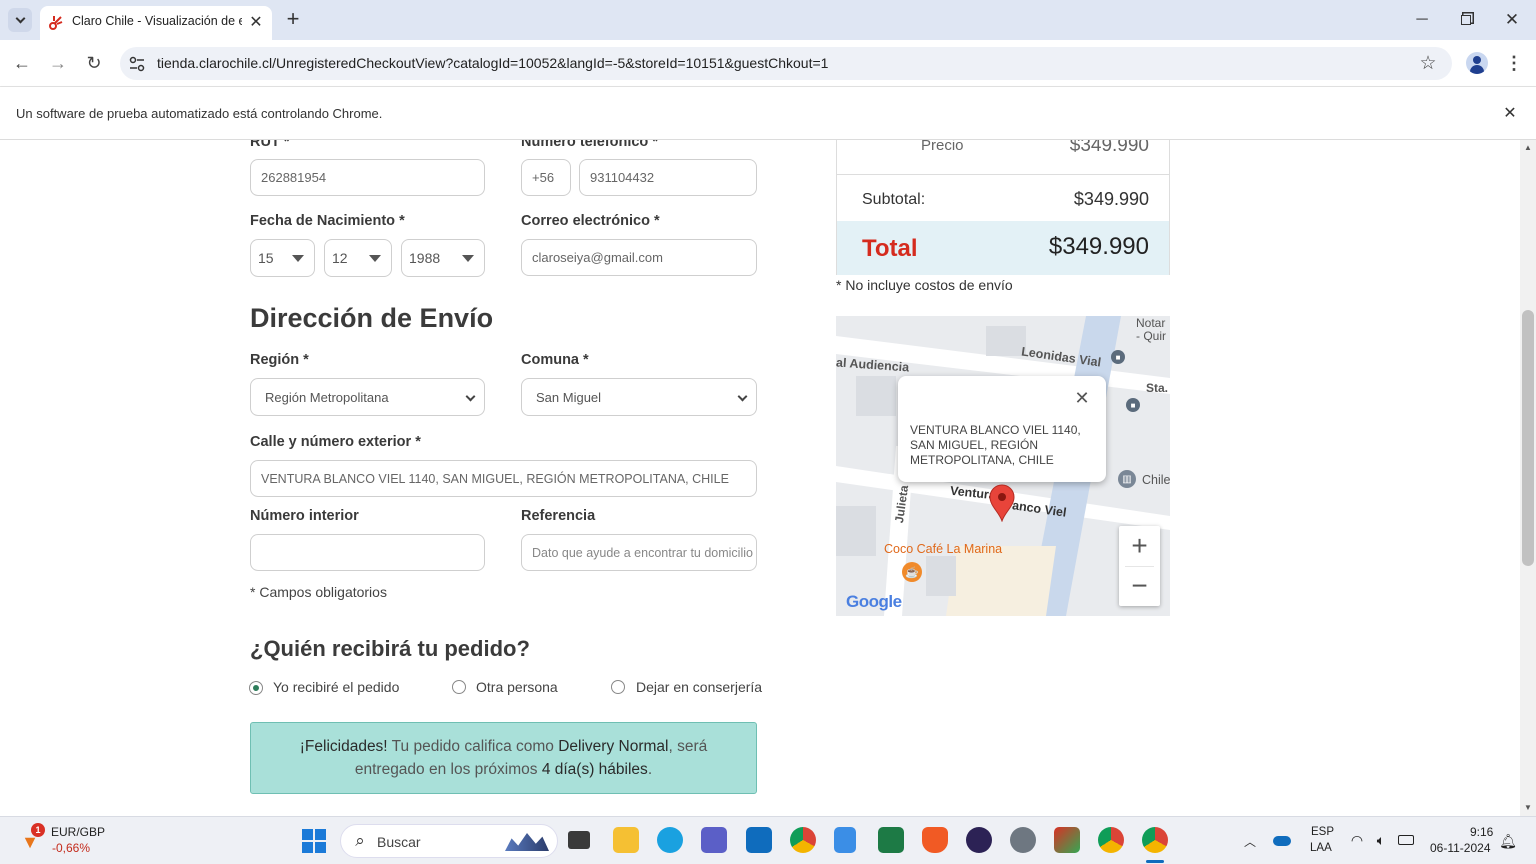 Image resolution: width=1536 pixels, height=864 pixels. What do you see at coordinates (1155, 861) in the screenshot?
I see `active-app-indicator` at bounding box center [1155, 861].